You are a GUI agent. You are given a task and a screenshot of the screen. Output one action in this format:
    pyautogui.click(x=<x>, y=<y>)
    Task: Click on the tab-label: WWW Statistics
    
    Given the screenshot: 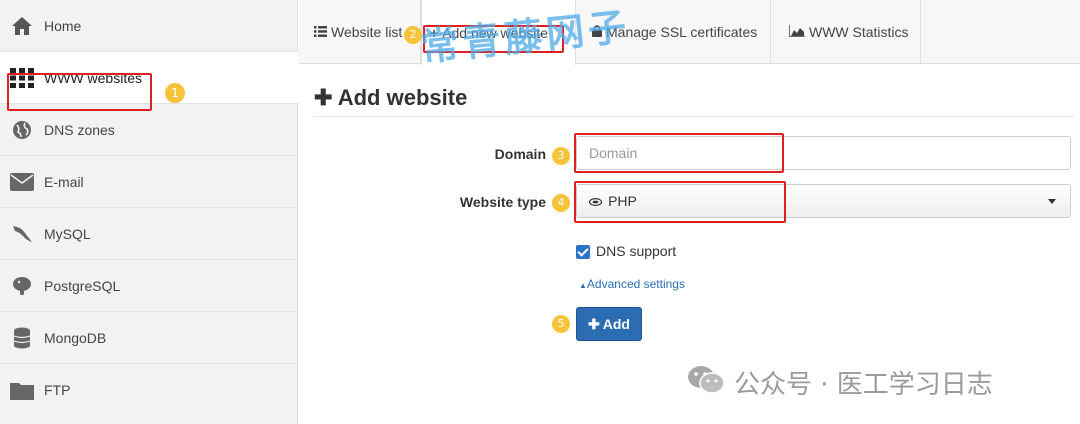 What is the action you would take?
    pyautogui.click(x=859, y=32)
    